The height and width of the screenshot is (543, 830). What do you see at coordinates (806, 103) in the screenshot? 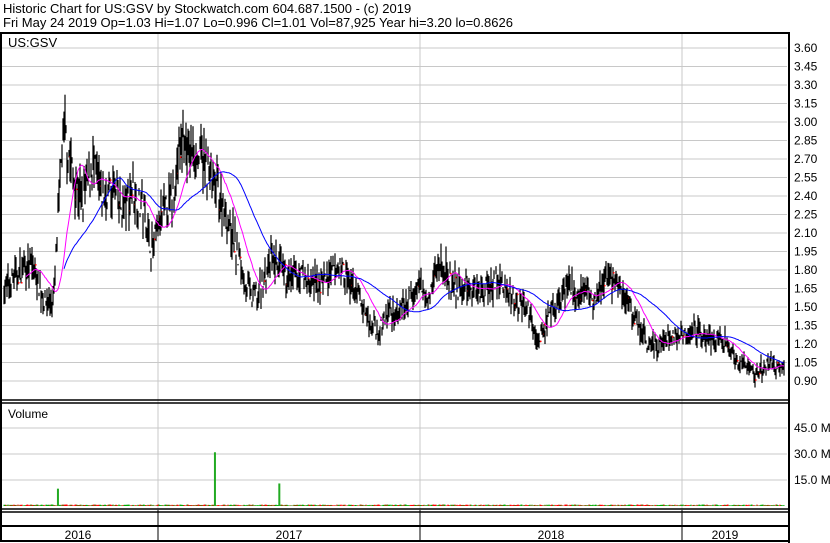
I see `price-tick-label: 3.15` at bounding box center [806, 103].